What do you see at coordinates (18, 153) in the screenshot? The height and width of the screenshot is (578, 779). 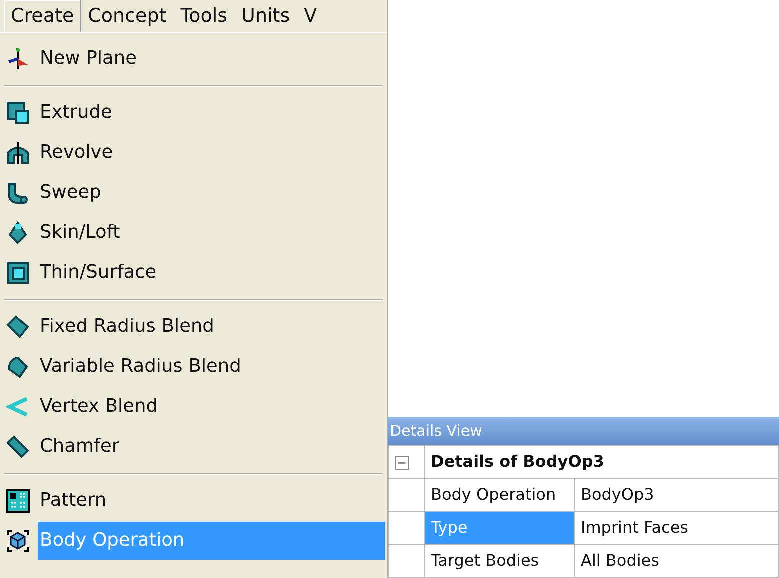 I see `revolve-icon` at bounding box center [18, 153].